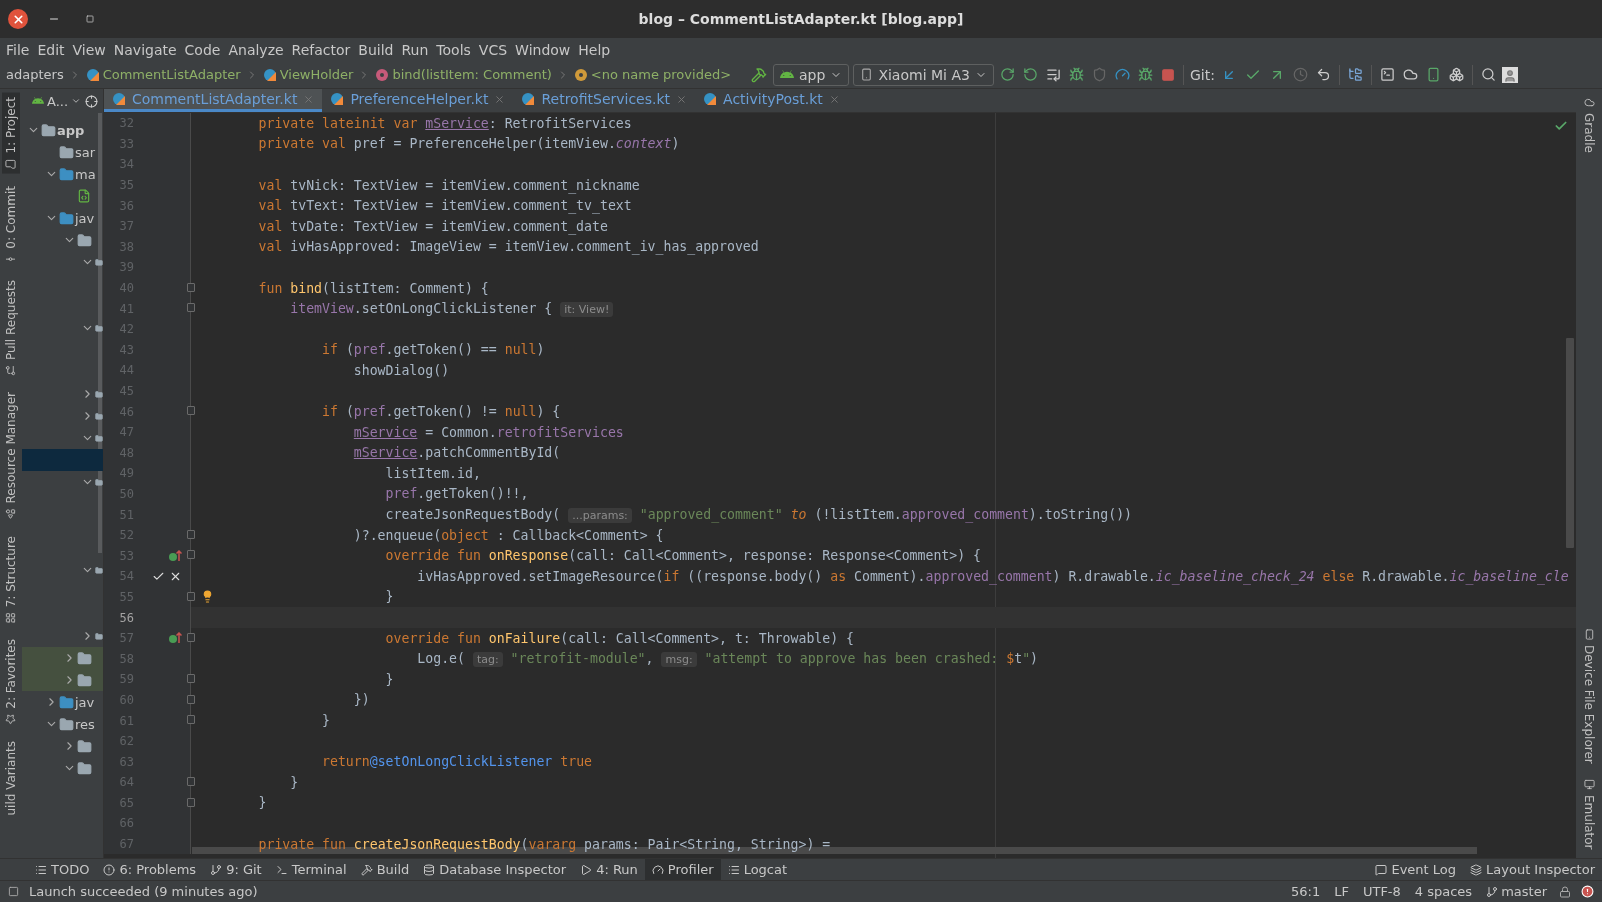 The image size is (1602, 902). Describe the element at coordinates (469, 144) in the screenshot. I see `code-line: private val pref = PreferenceHelper(itemView.context)` at that location.